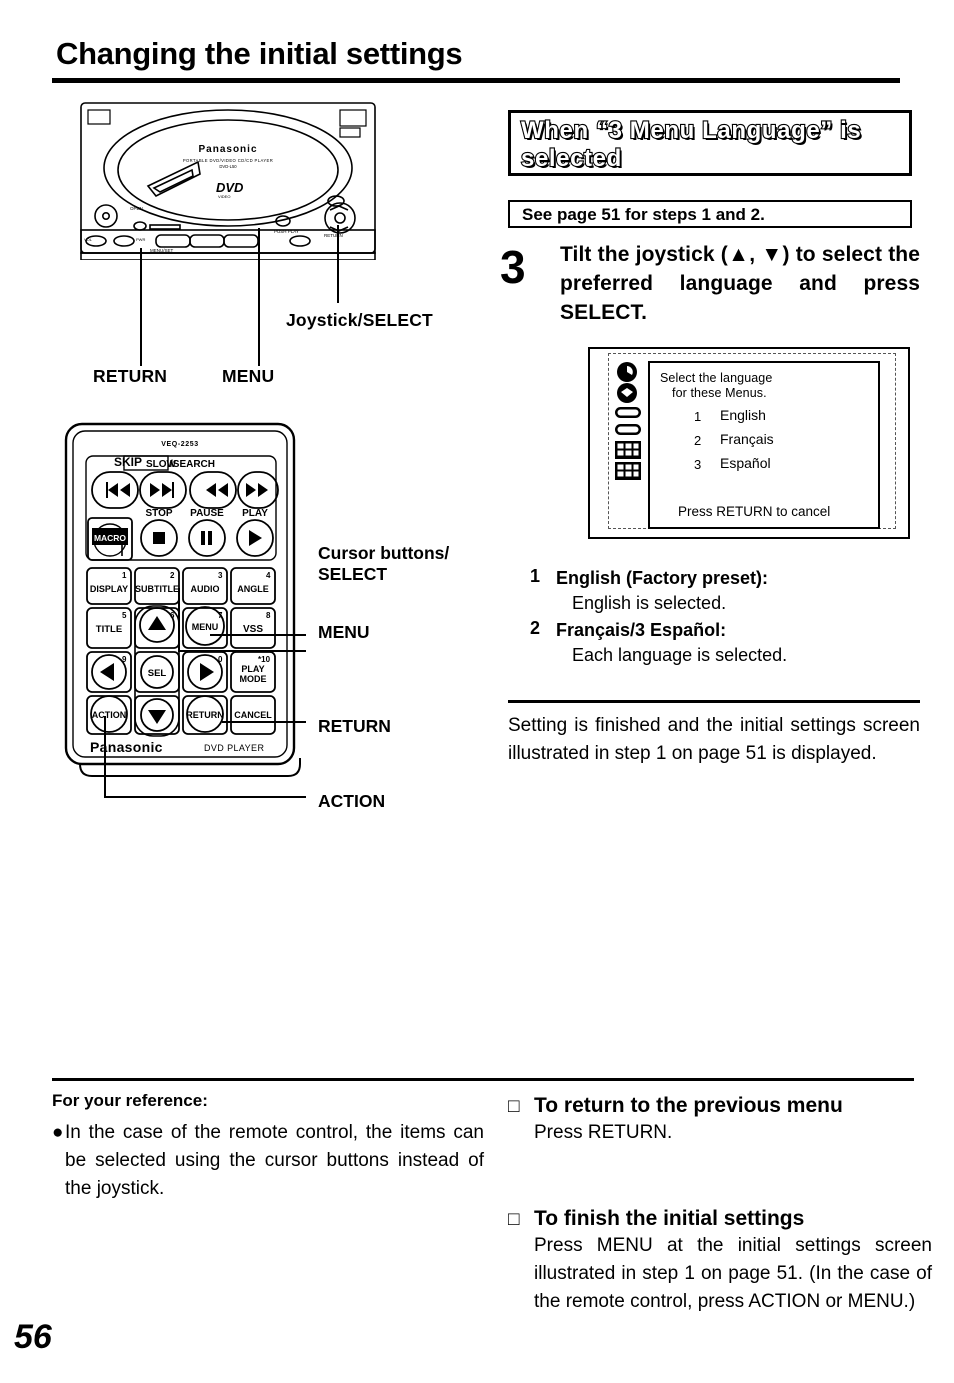 The height and width of the screenshot is (1383, 954). I want to click on language-item-1-desc: English is selected., so click(649, 603).